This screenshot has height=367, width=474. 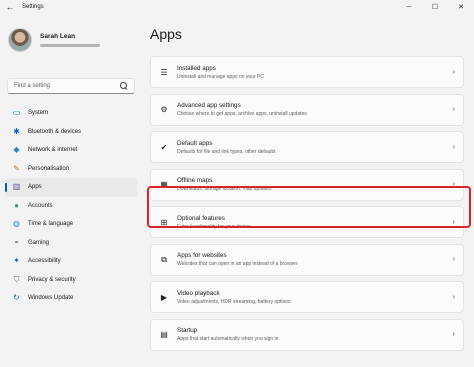 I want to click on system-icon: ▭, so click(x=16, y=113).